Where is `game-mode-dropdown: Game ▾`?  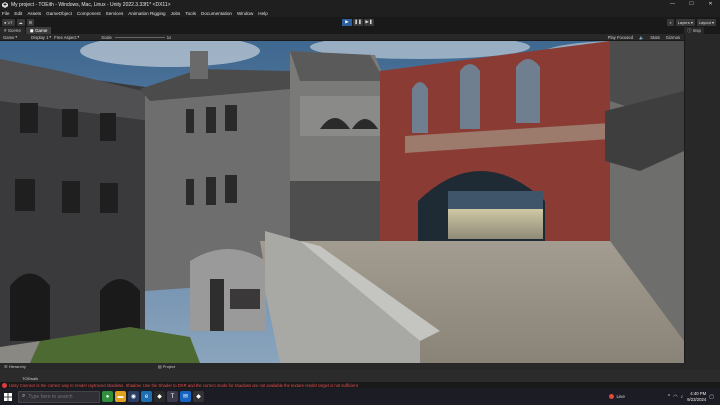
game-mode-dropdown: Game ▾ is located at coordinates (10, 37).